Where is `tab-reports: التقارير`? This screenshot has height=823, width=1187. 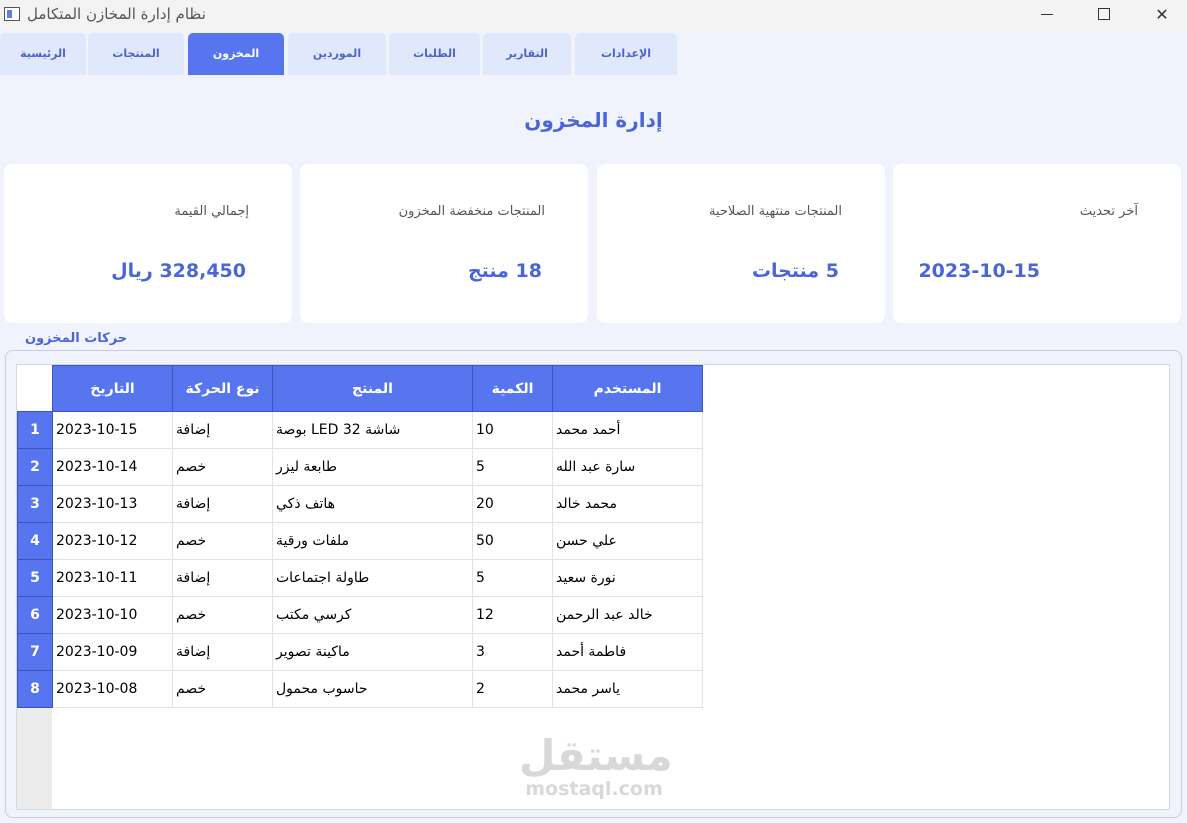 tab-reports: التقارير is located at coordinates (527, 54).